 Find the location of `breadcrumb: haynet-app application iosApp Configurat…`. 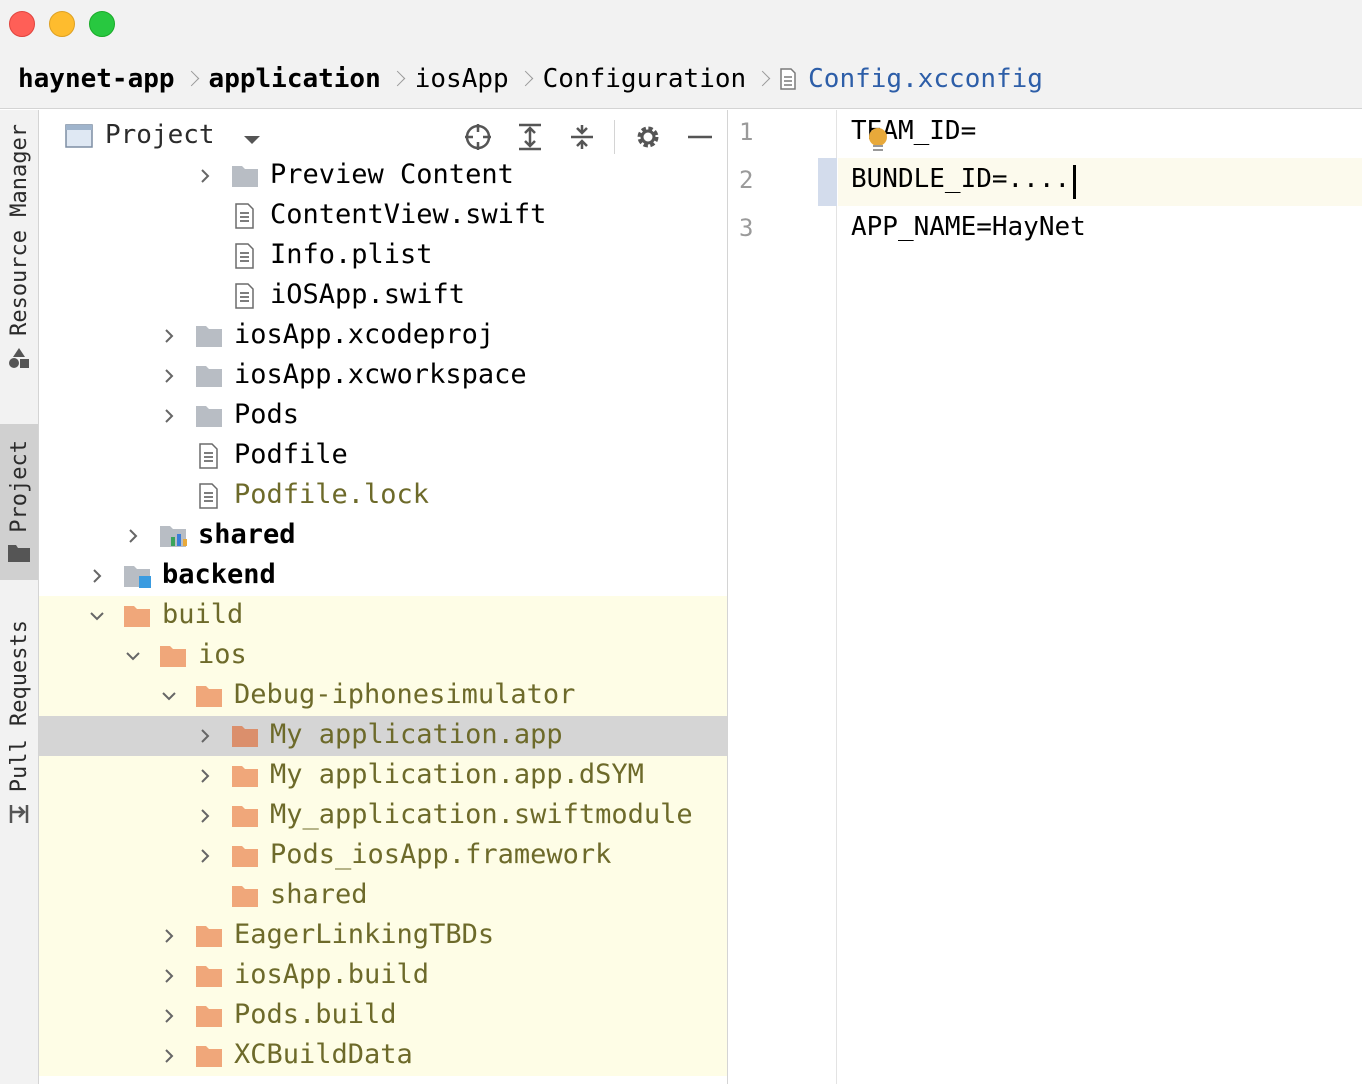

breadcrumb: haynet-app application iosApp Configurat… is located at coordinates (681, 79).